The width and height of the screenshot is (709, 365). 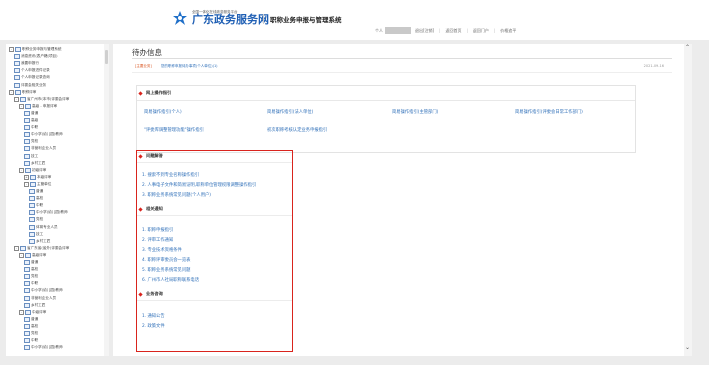 I want to click on brand: 全国一体化在线政务服务平台 广东政务服务网, so click(x=230, y=18).